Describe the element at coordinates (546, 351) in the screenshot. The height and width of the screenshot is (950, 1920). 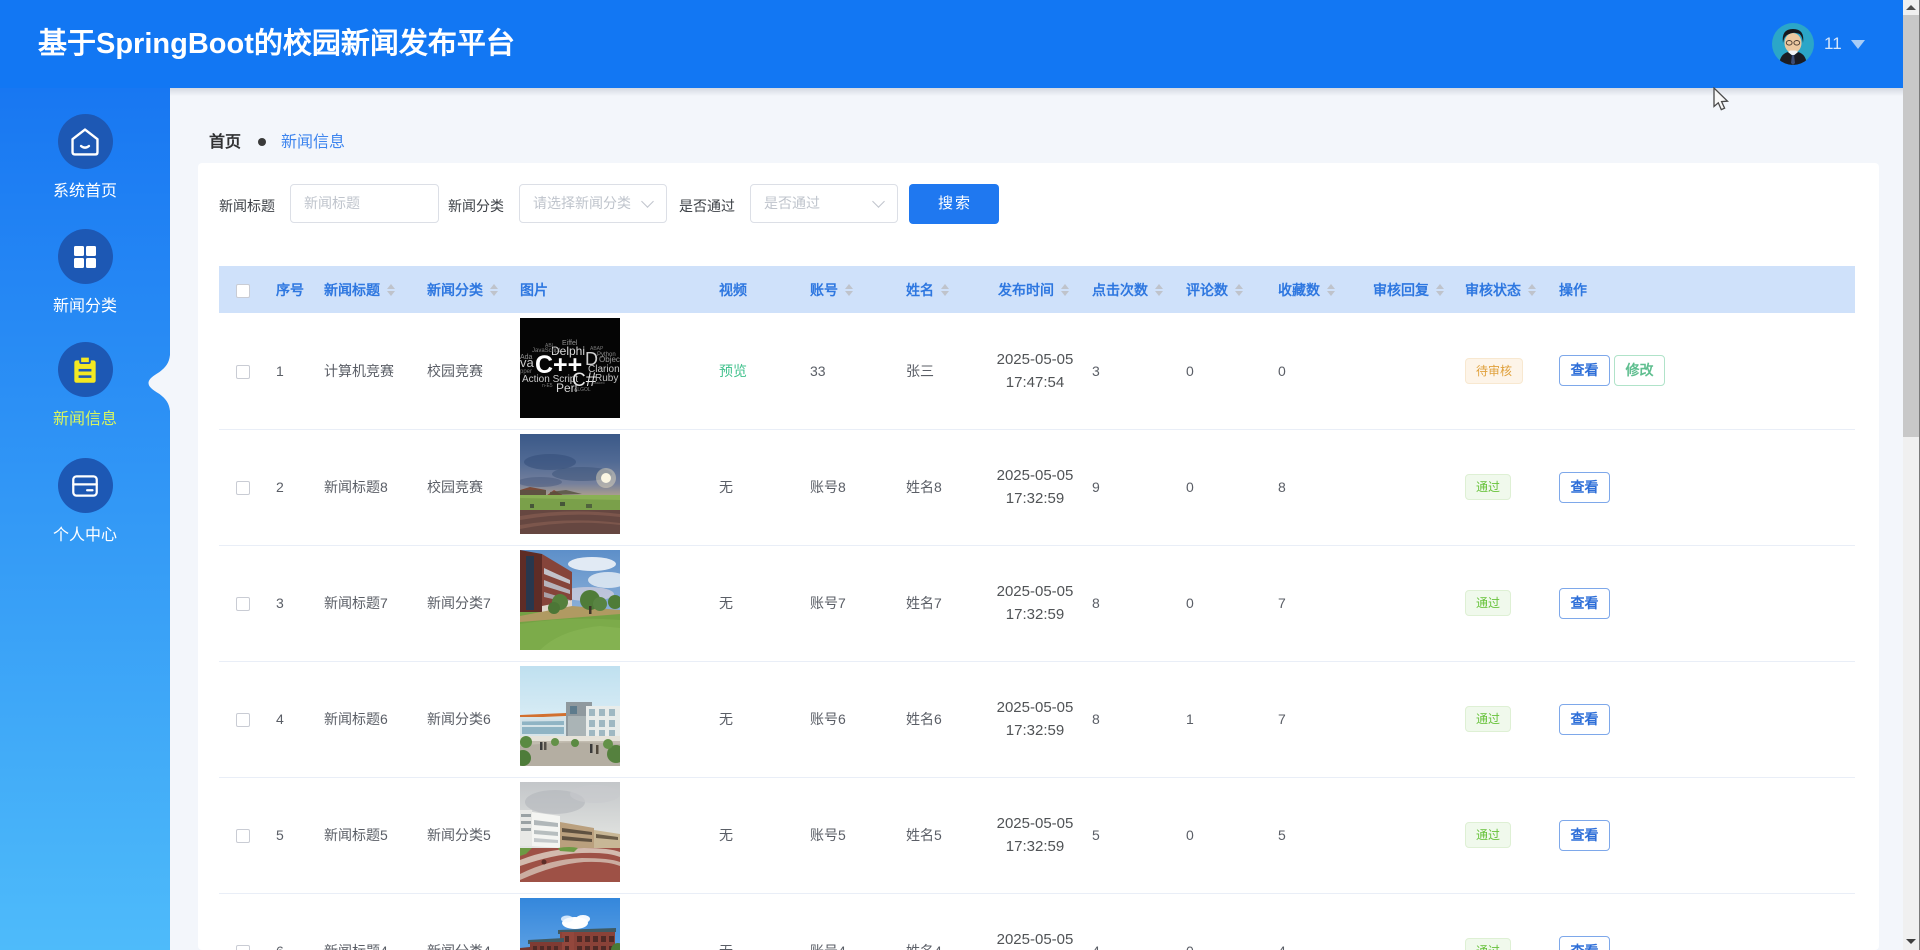
I see `svg-text: JavaScript` at that location.